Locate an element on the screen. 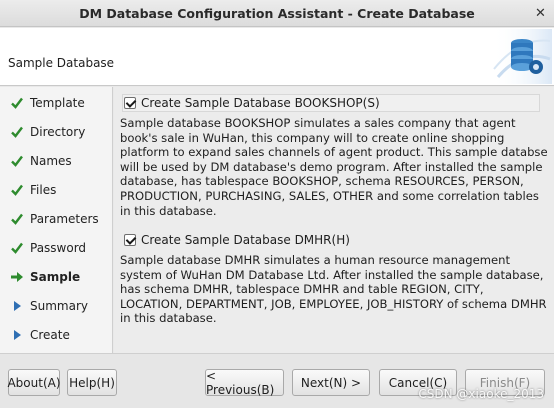  step-files: Files is located at coordinates (60, 190).